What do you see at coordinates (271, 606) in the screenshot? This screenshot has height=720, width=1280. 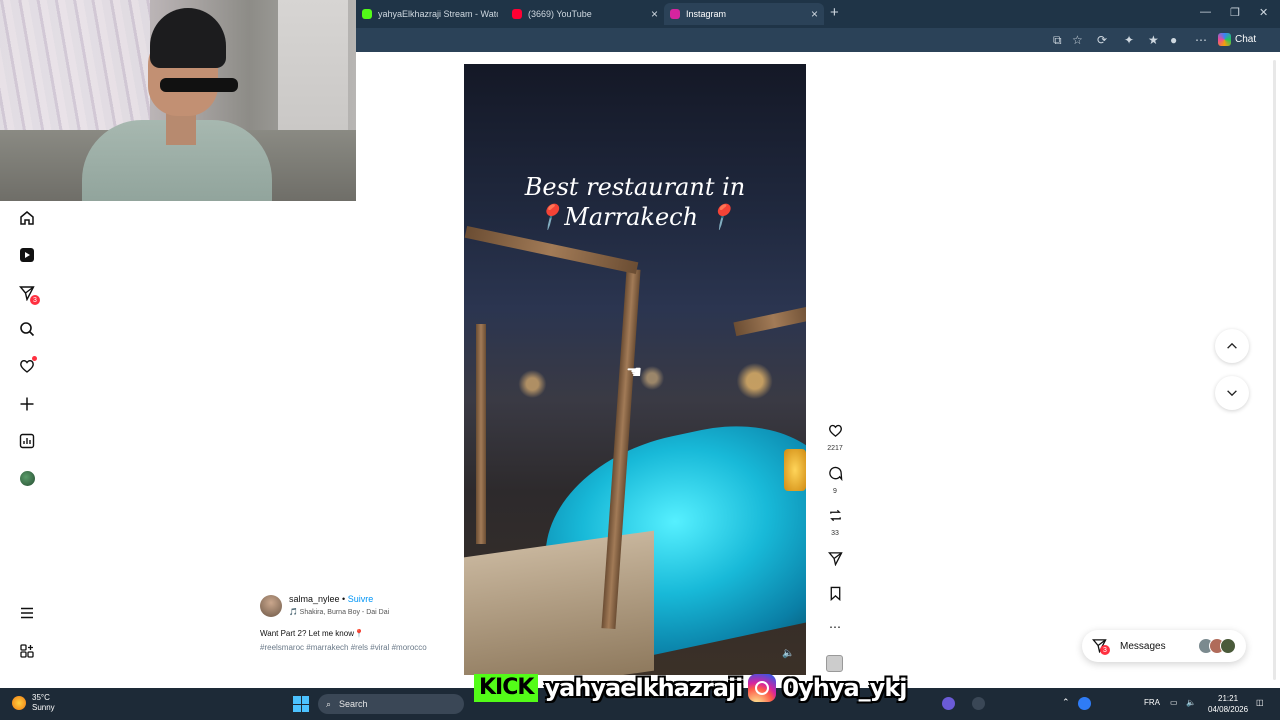 I see `author-avatar` at bounding box center [271, 606].